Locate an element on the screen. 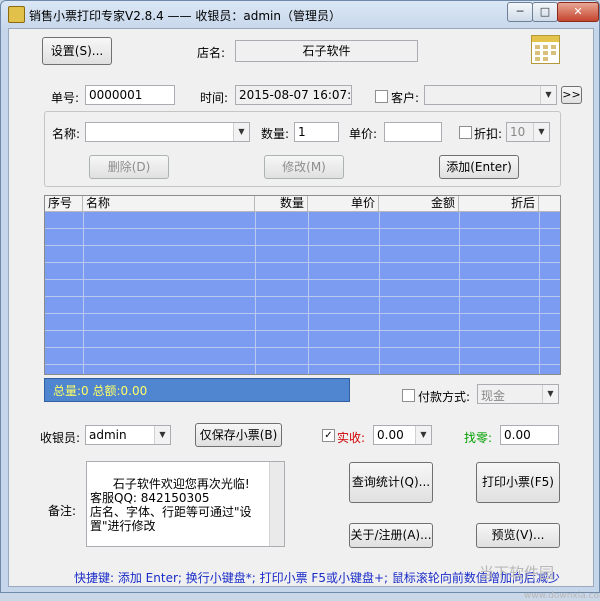  discount-label: 折扣: is located at coordinates (488, 134).